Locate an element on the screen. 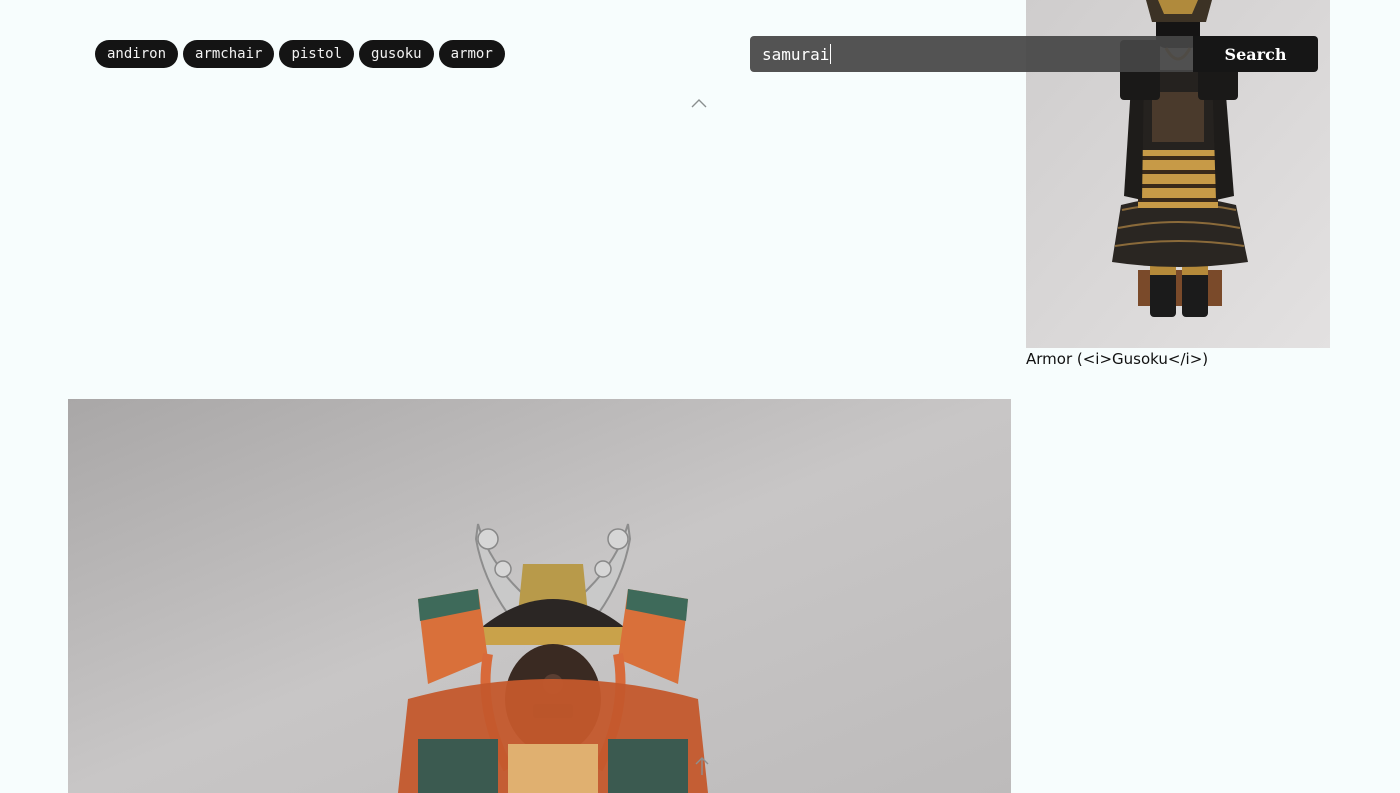  search-button: Search is located at coordinates (1255, 54).